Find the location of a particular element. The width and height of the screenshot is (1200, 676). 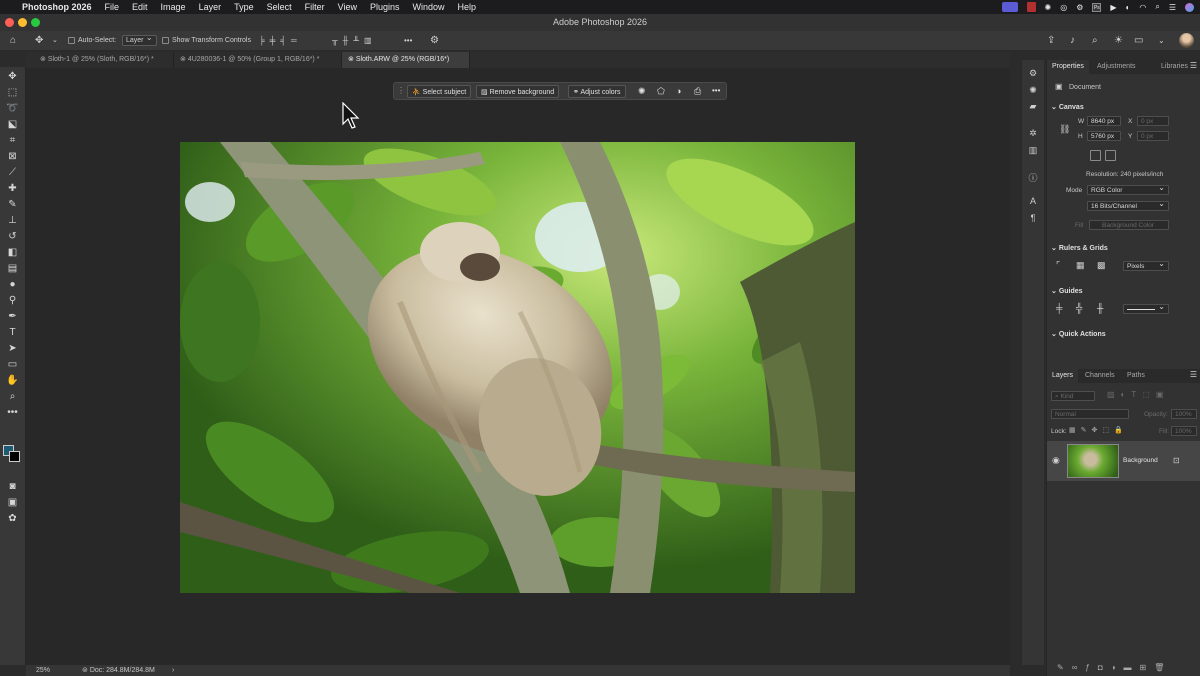

zoom-tool-icon: ⌕ is located at coordinates (12, 397).